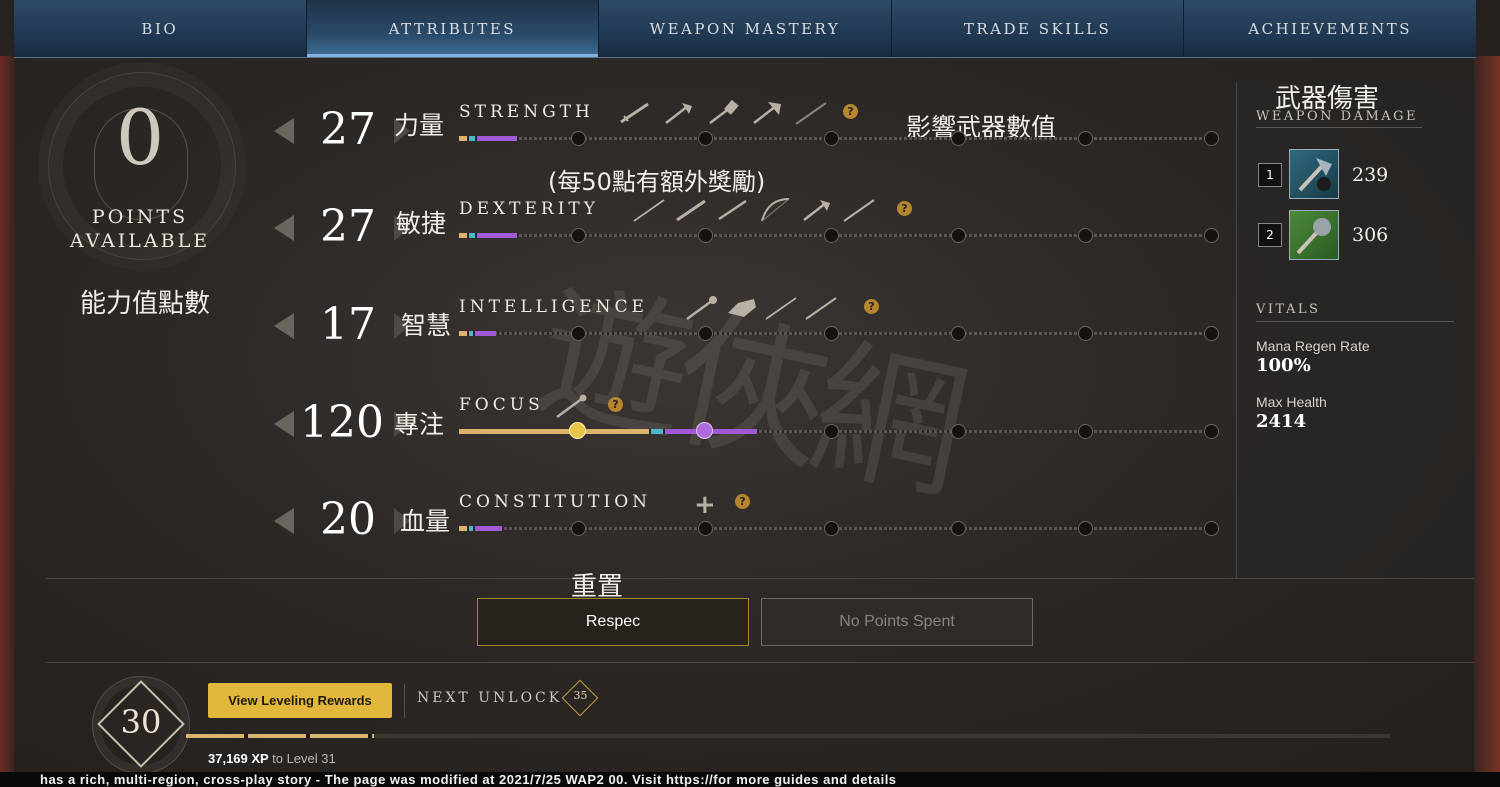  Describe the element at coordinates (1370, 175) in the screenshot. I see `weapon-slot-1-damage: 239` at that location.